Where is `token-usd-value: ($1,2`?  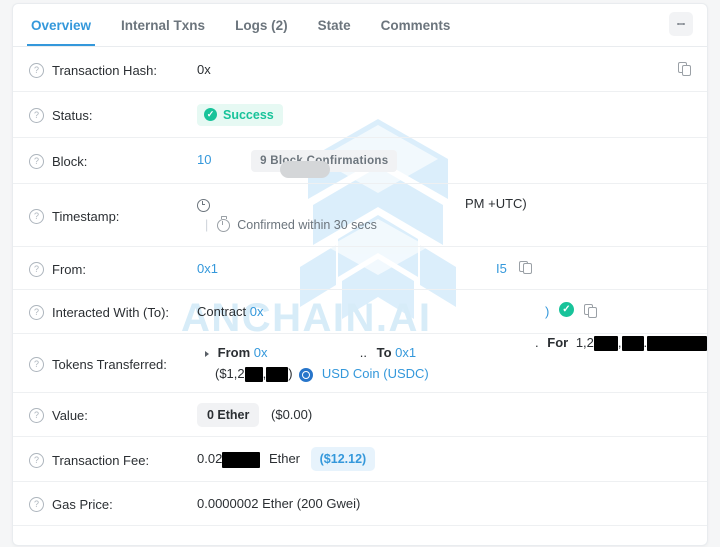
token-usd-value: ($1,2 is located at coordinates (230, 373).